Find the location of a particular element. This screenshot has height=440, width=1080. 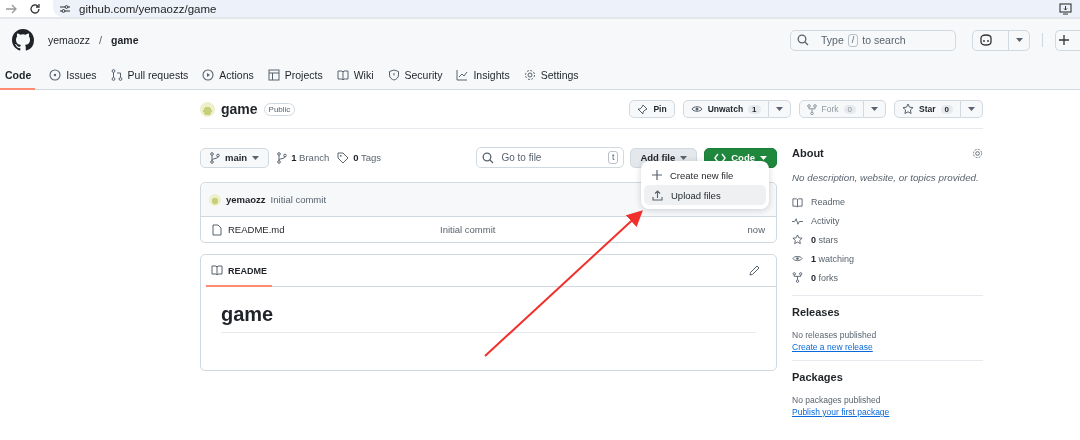

search-field: Type / to search is located at coordinates (873, 40).